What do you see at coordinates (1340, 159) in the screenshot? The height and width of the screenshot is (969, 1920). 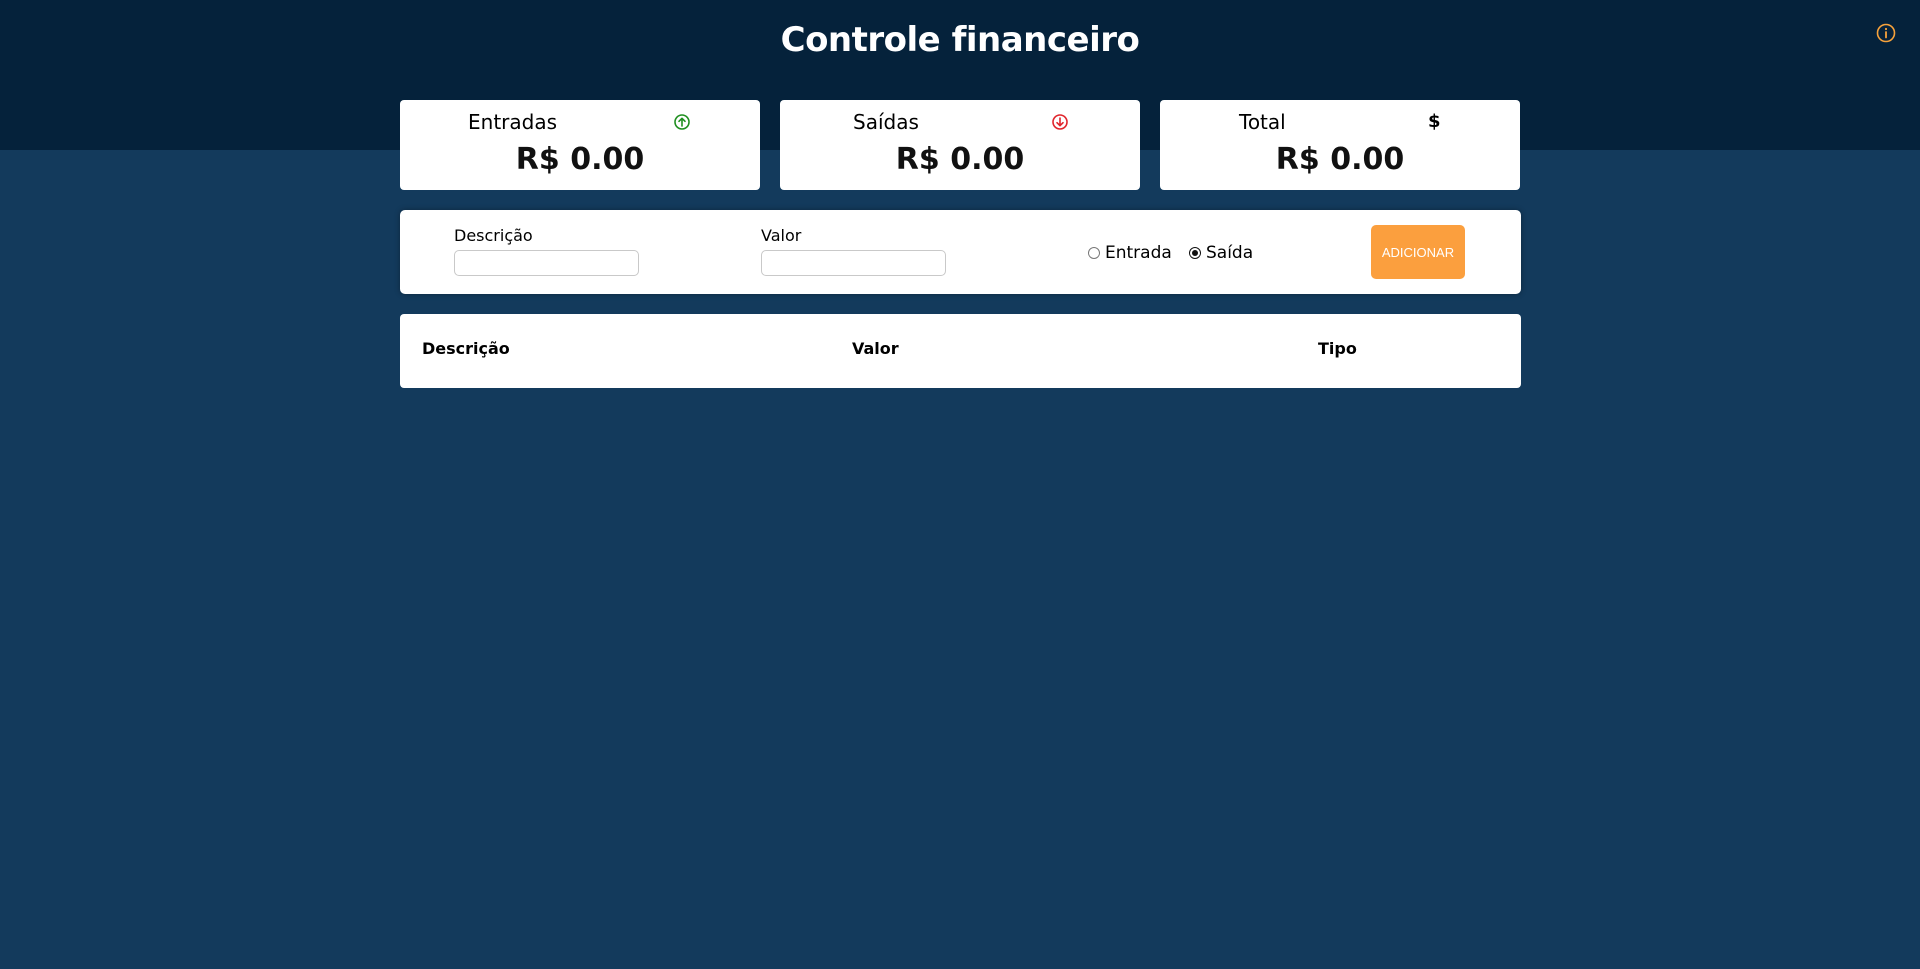 I see `total-card-value: R$ 0.00` at bounding box center [1340, 159].